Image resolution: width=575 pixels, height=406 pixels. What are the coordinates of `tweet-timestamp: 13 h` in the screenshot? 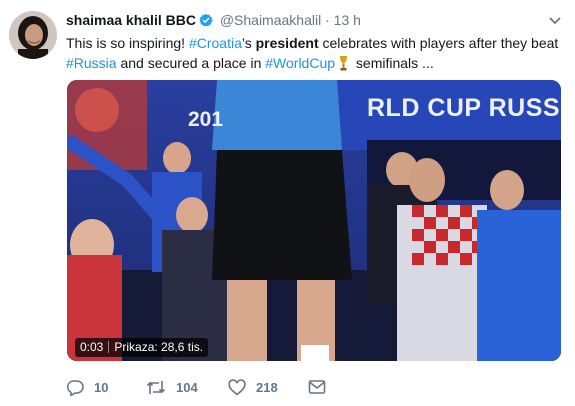 It's located at (347, 20).